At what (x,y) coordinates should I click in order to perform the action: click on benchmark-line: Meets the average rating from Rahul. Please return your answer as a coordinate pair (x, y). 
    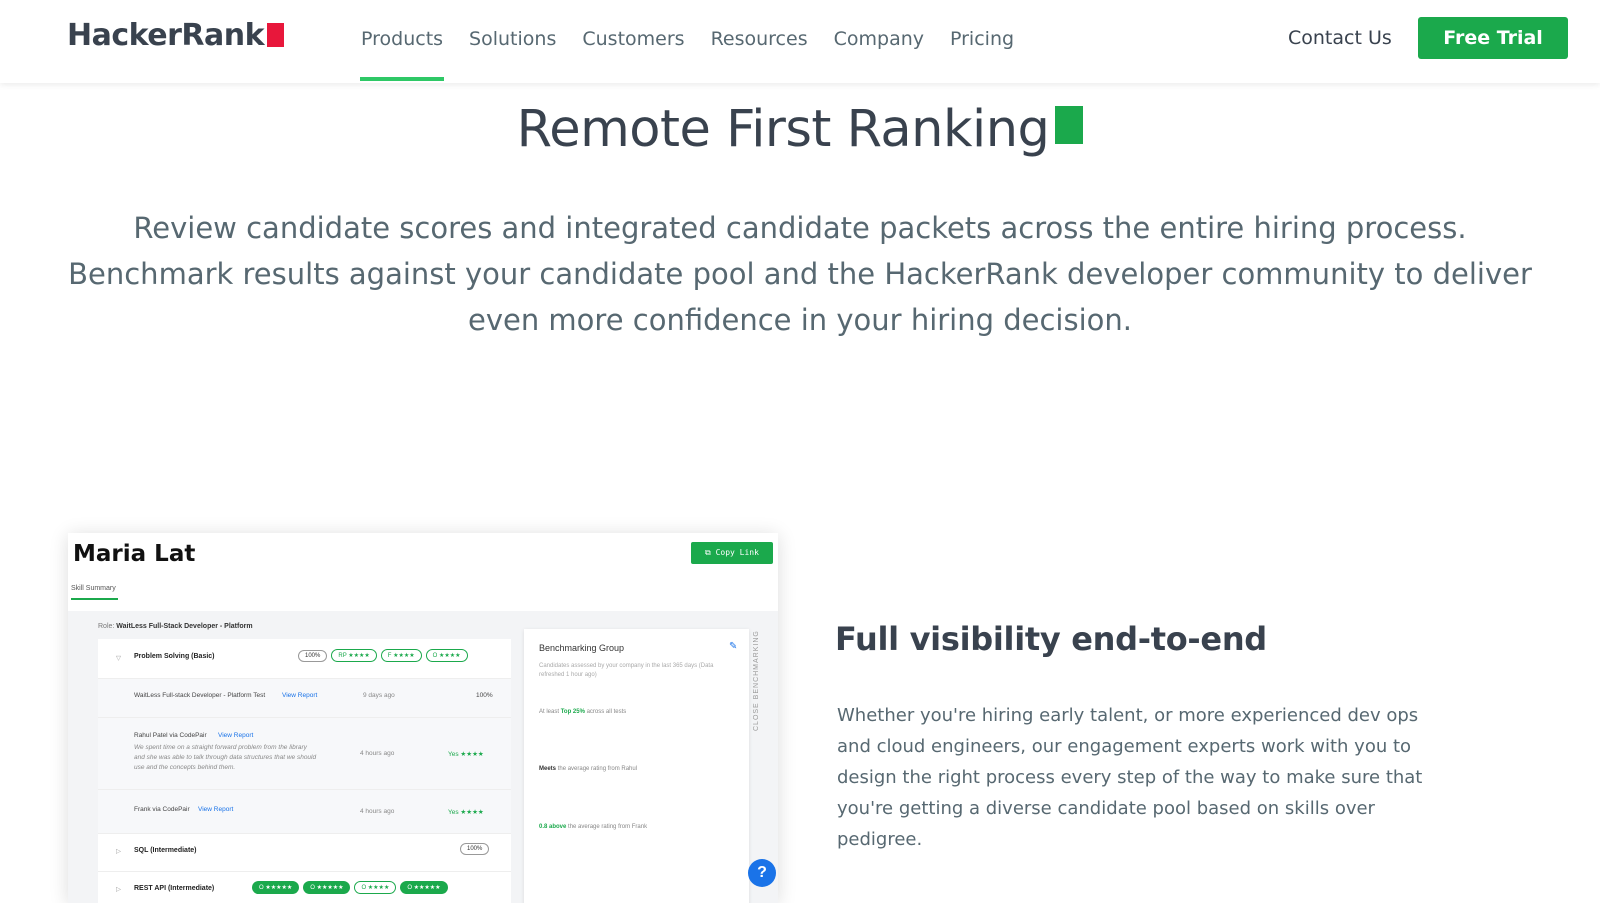
    Looking at the image, I should click on (588, 769).